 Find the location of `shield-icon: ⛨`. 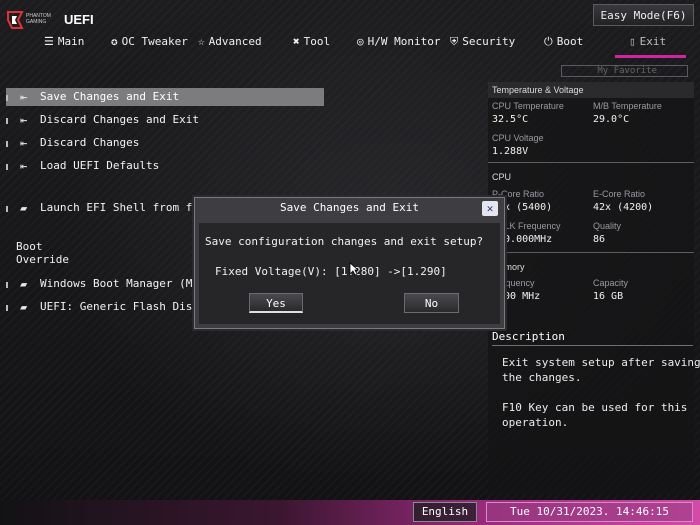

shield-icon: ⛨ is located at coordinates (454, 41).